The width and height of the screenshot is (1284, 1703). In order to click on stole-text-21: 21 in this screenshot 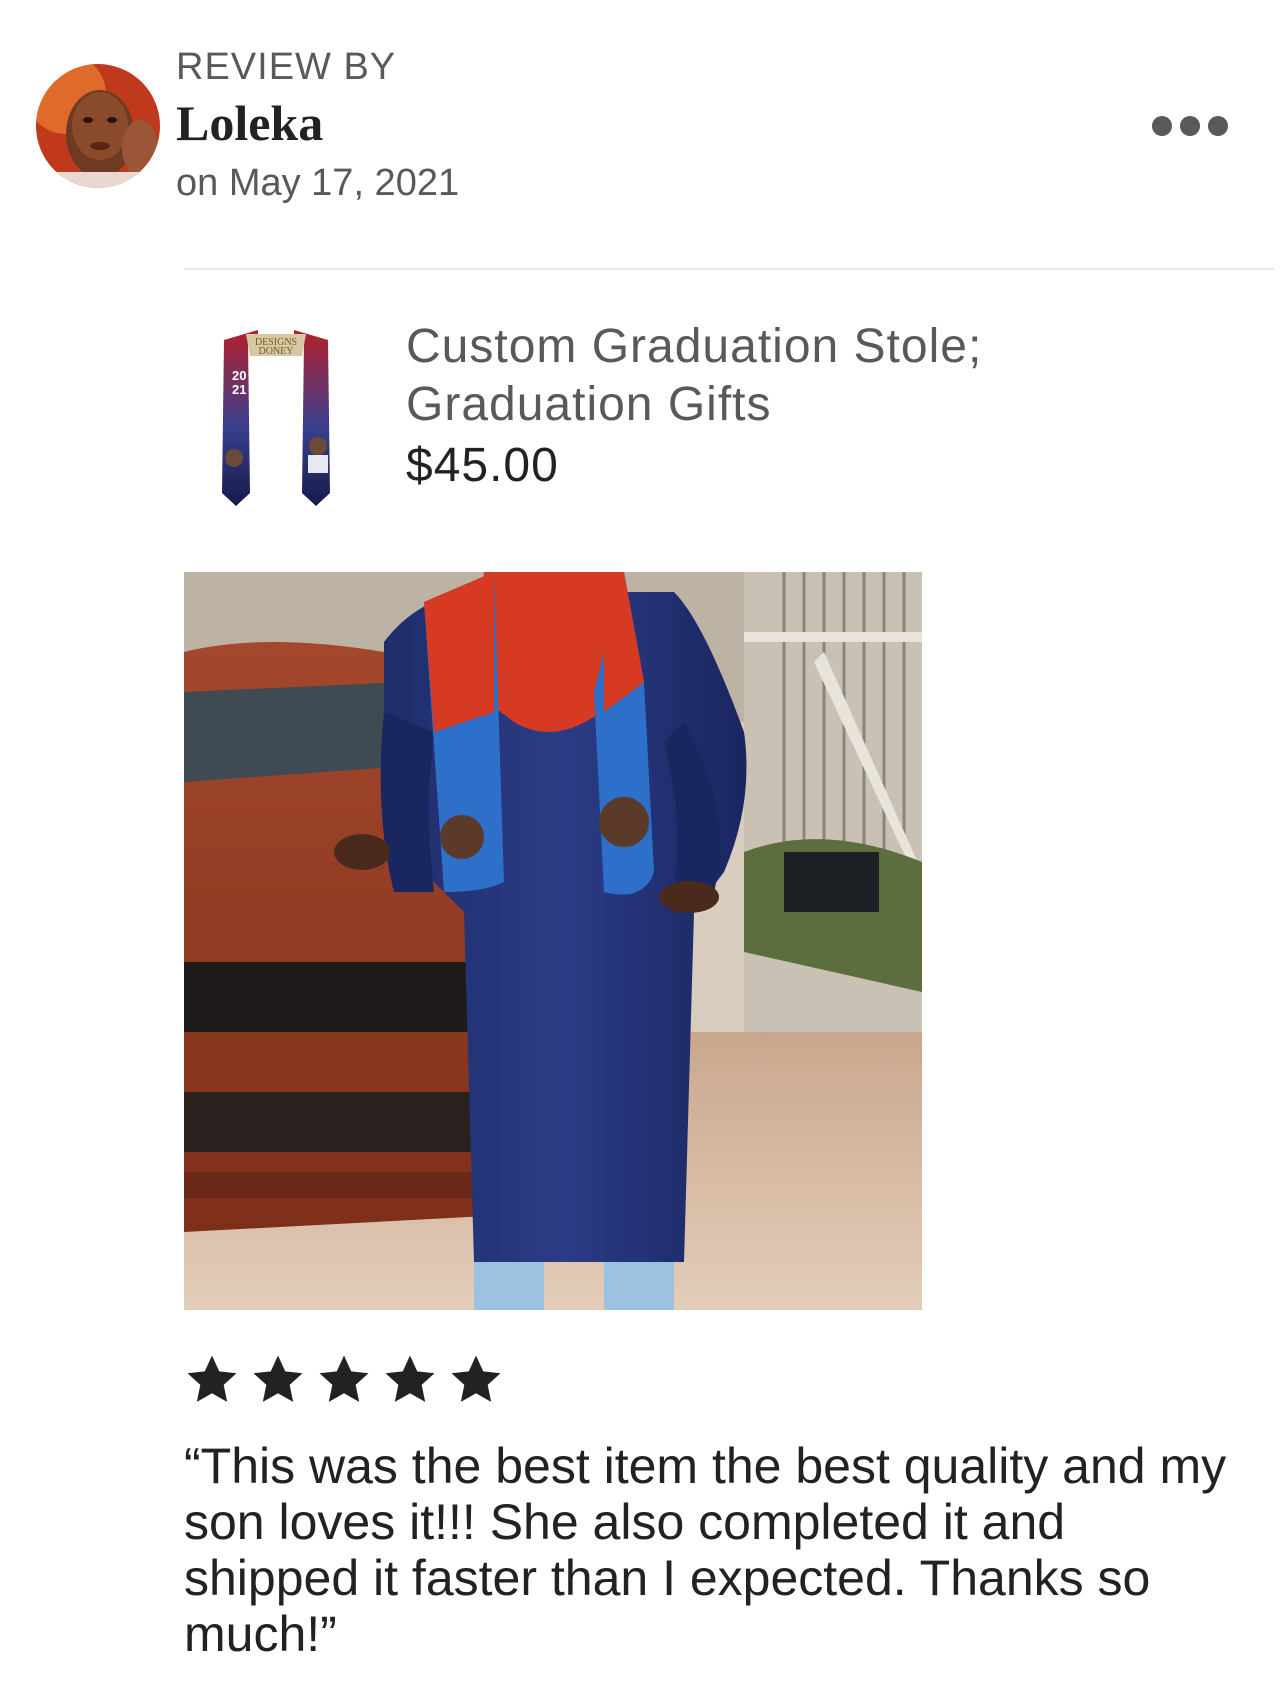, I will do `click(239, 389)`.